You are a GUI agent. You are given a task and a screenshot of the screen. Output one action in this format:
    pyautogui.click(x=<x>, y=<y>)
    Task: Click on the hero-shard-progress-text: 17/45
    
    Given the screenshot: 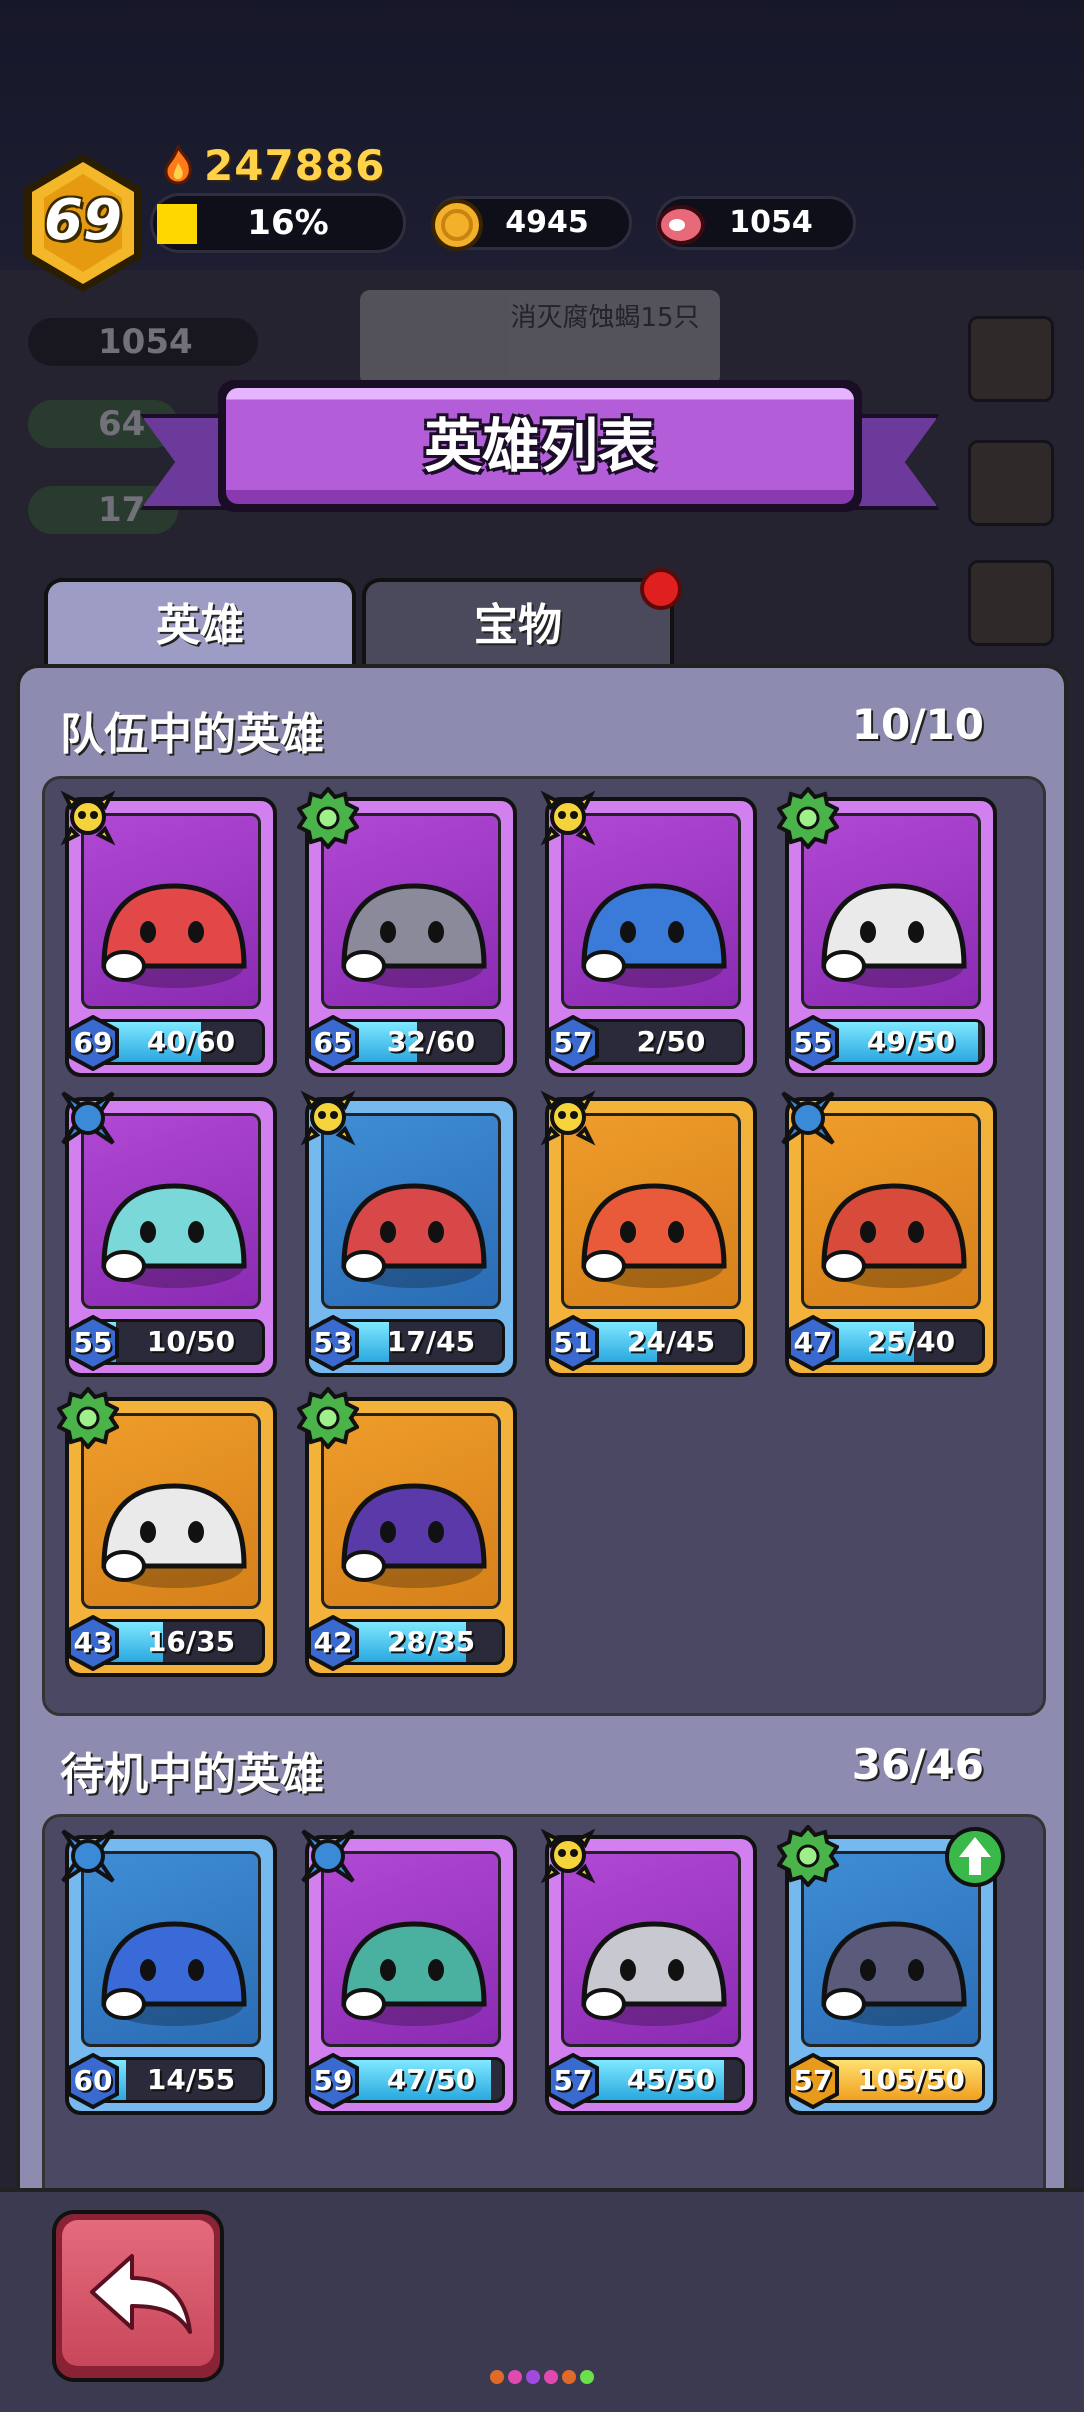 What is the action you would take?
    pyautogui.click(x=431, y=1341)
    